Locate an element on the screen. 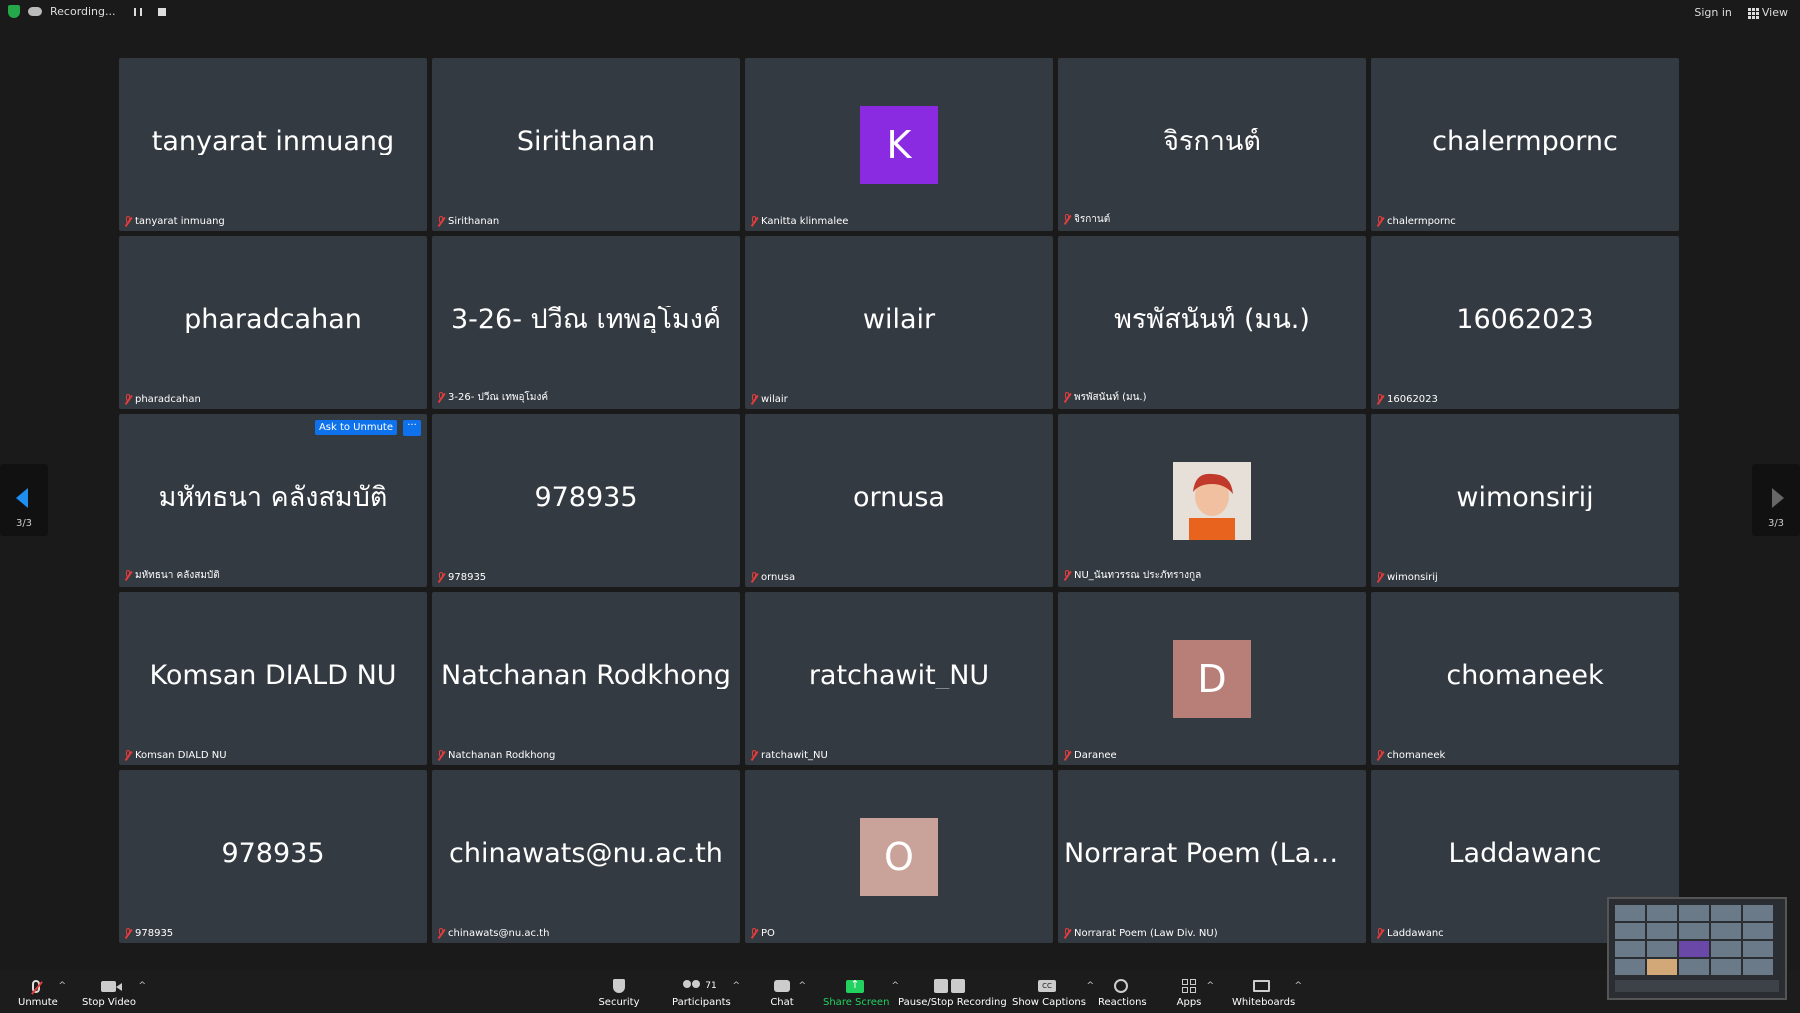  next-page-button: 3/3 is located at coordinates (1776, 500).